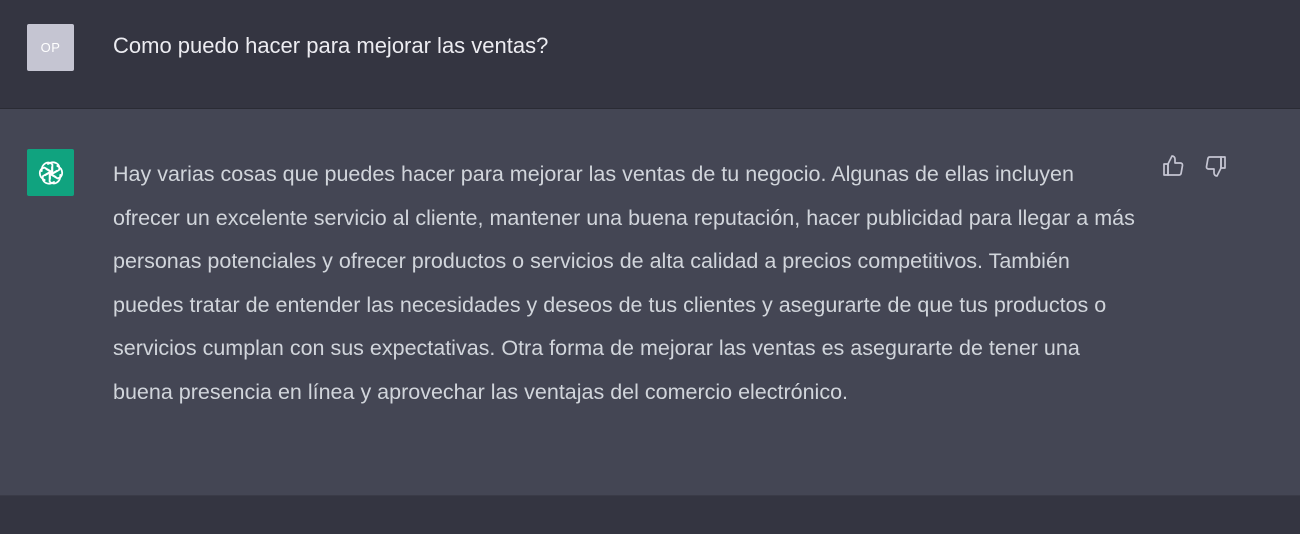  I want to click on assistant-avatar, so click(50, 172).